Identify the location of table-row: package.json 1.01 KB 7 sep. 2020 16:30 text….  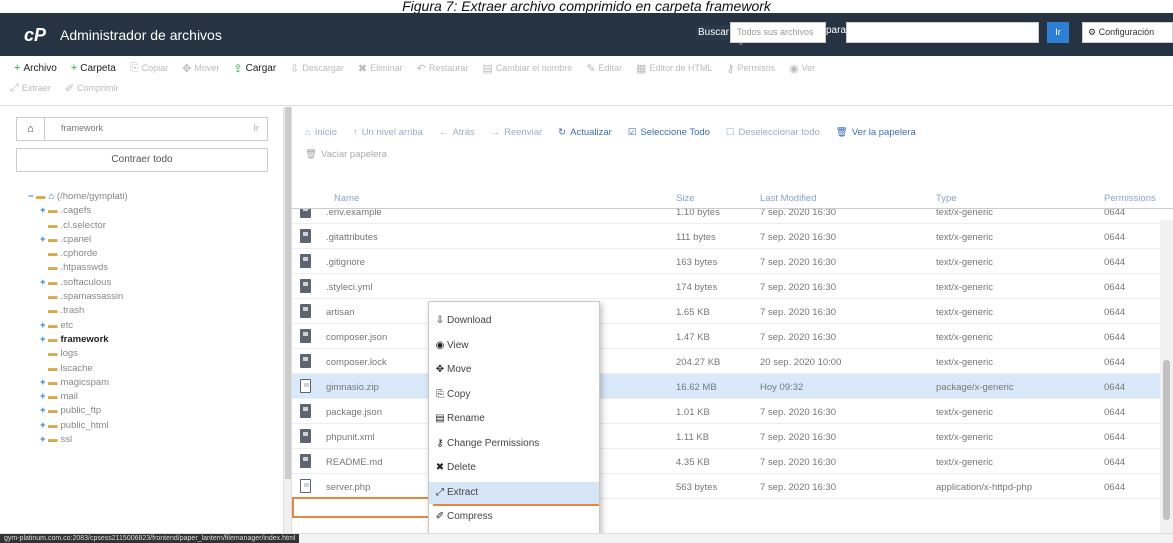
(732, 411).